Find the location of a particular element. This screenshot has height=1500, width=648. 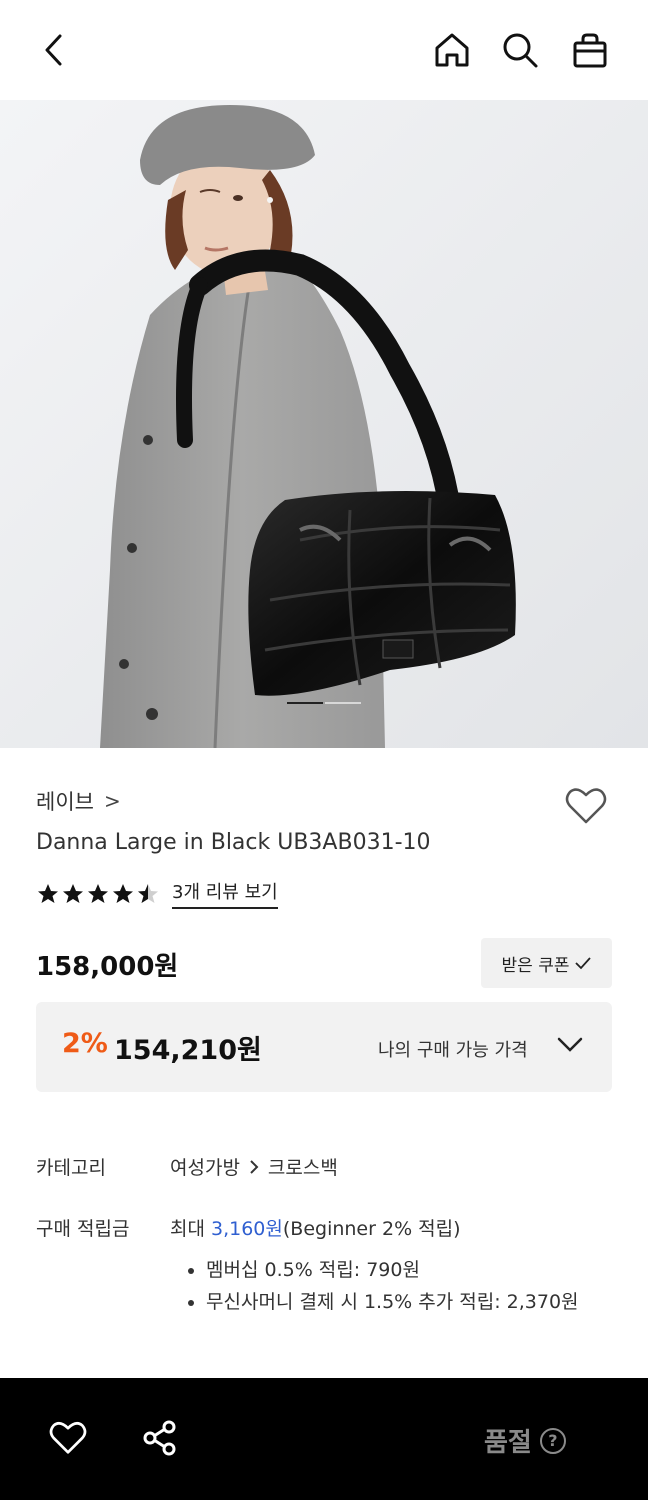

my-price-amount: 154,210원 is located at coordinates (188, 1050).